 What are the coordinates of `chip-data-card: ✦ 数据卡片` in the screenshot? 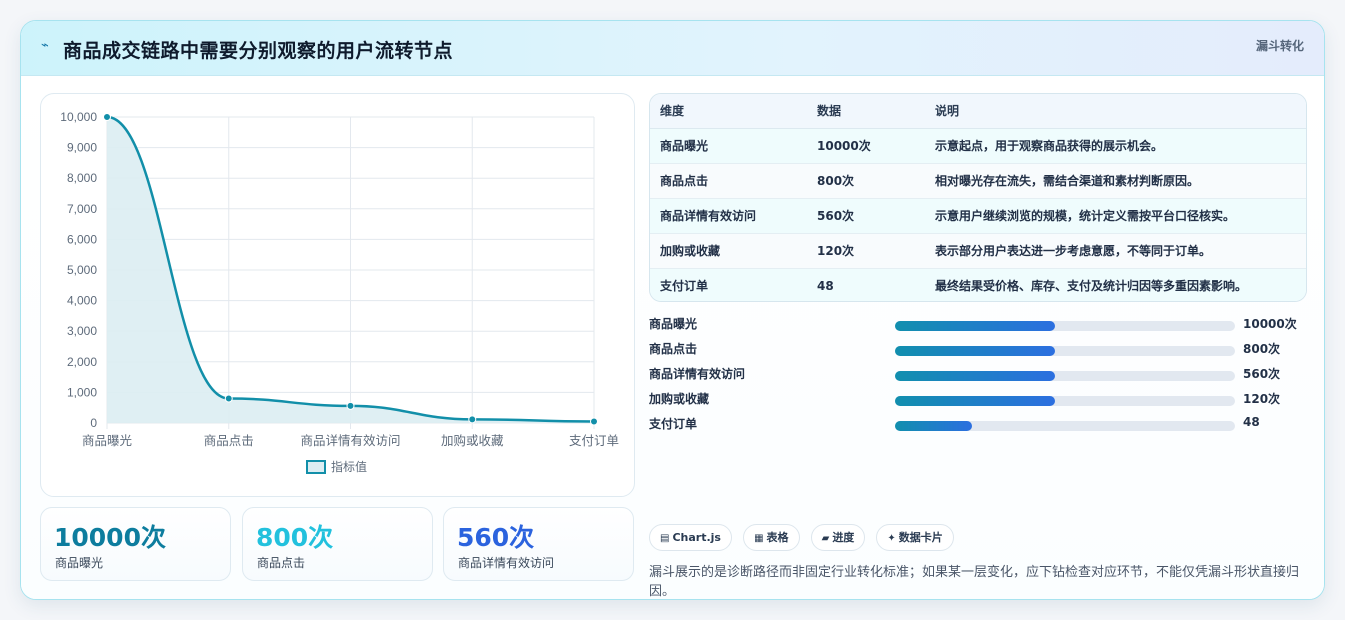 It's located at (915, 537).